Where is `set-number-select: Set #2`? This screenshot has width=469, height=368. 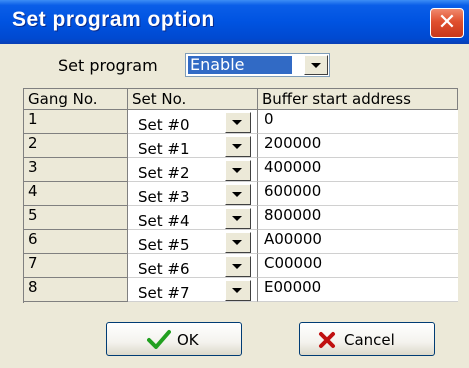 set-number-select: Set #2 is located at coordinates (193, 170).